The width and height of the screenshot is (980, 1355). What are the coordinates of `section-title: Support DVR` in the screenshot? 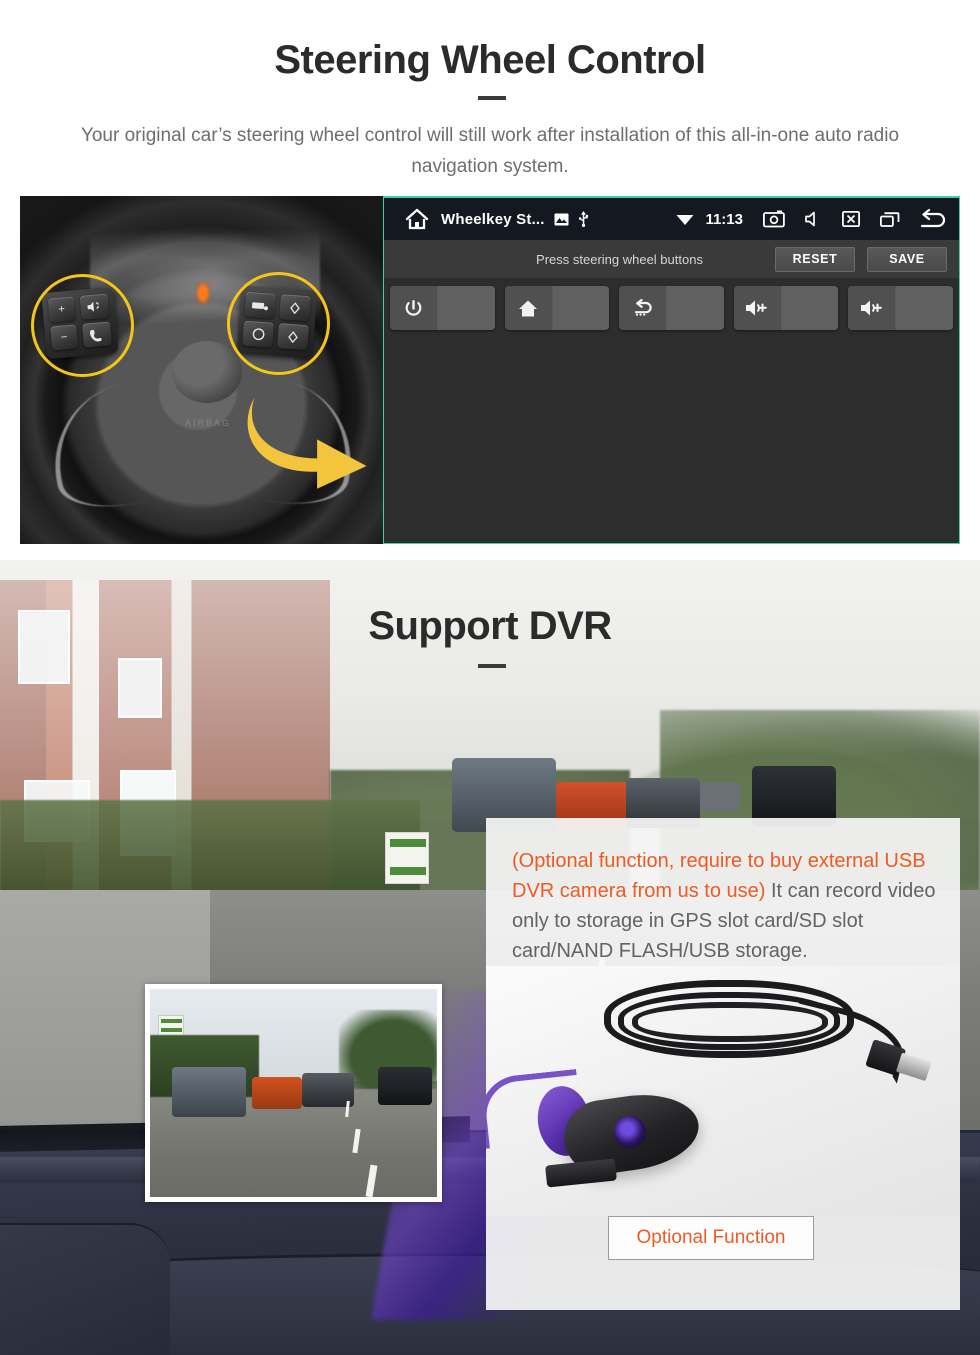 It's located at (490, 626).